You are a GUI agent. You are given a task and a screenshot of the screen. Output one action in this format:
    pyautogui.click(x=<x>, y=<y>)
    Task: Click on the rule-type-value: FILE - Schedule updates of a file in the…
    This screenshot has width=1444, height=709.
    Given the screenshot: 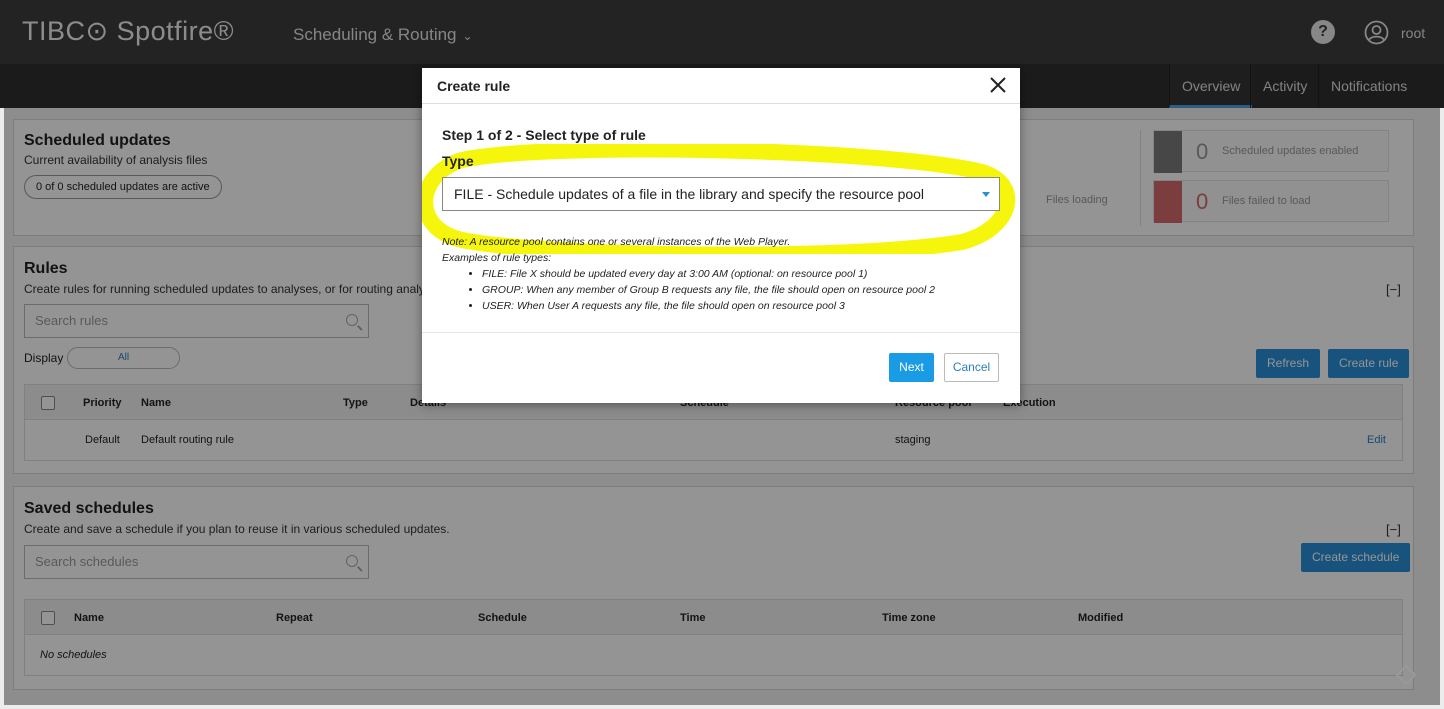 What is the action you would take?
    pyautogui.click(x=689, y=194)
    